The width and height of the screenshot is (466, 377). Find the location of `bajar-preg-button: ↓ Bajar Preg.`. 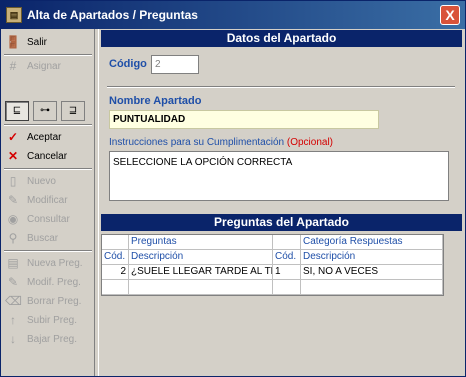

bajar-preg-button: ↓ Bajar Preg. is located at coordinates (49, 339).